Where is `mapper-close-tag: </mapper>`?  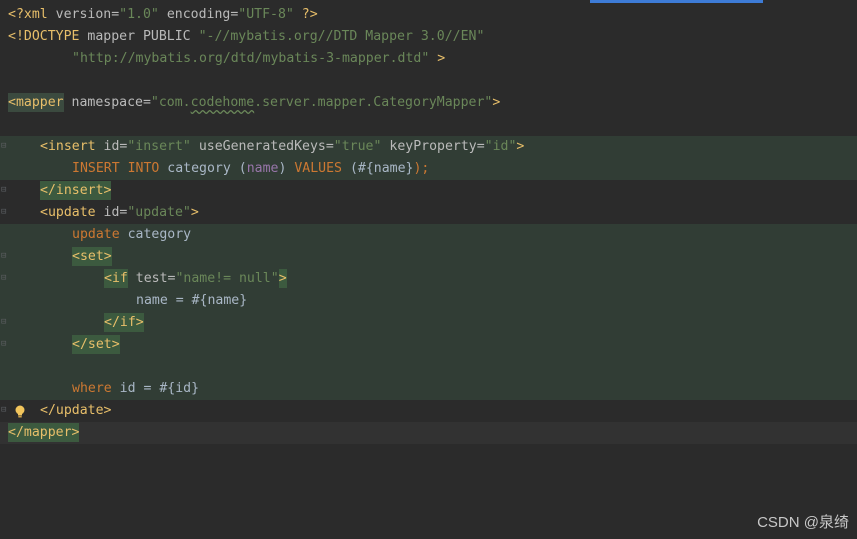 mapper-close-tag: </mapper> is located at coordinates (44, 432).